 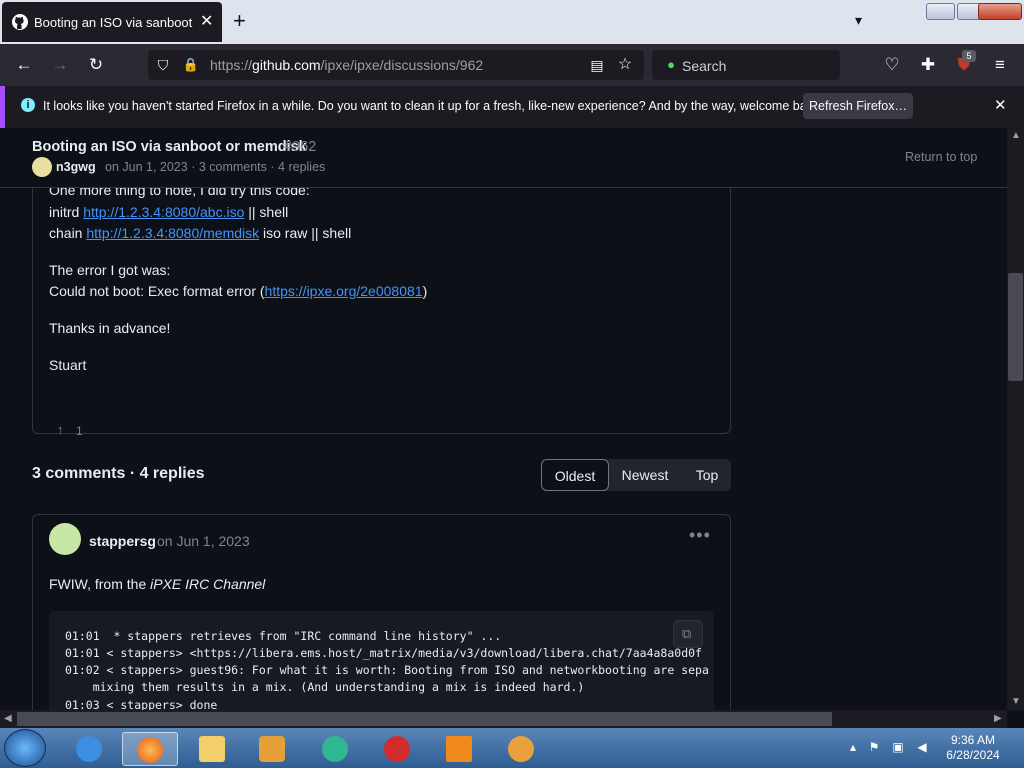 I want to click on pocket-icon: ♡, so click(x=892, y=65).